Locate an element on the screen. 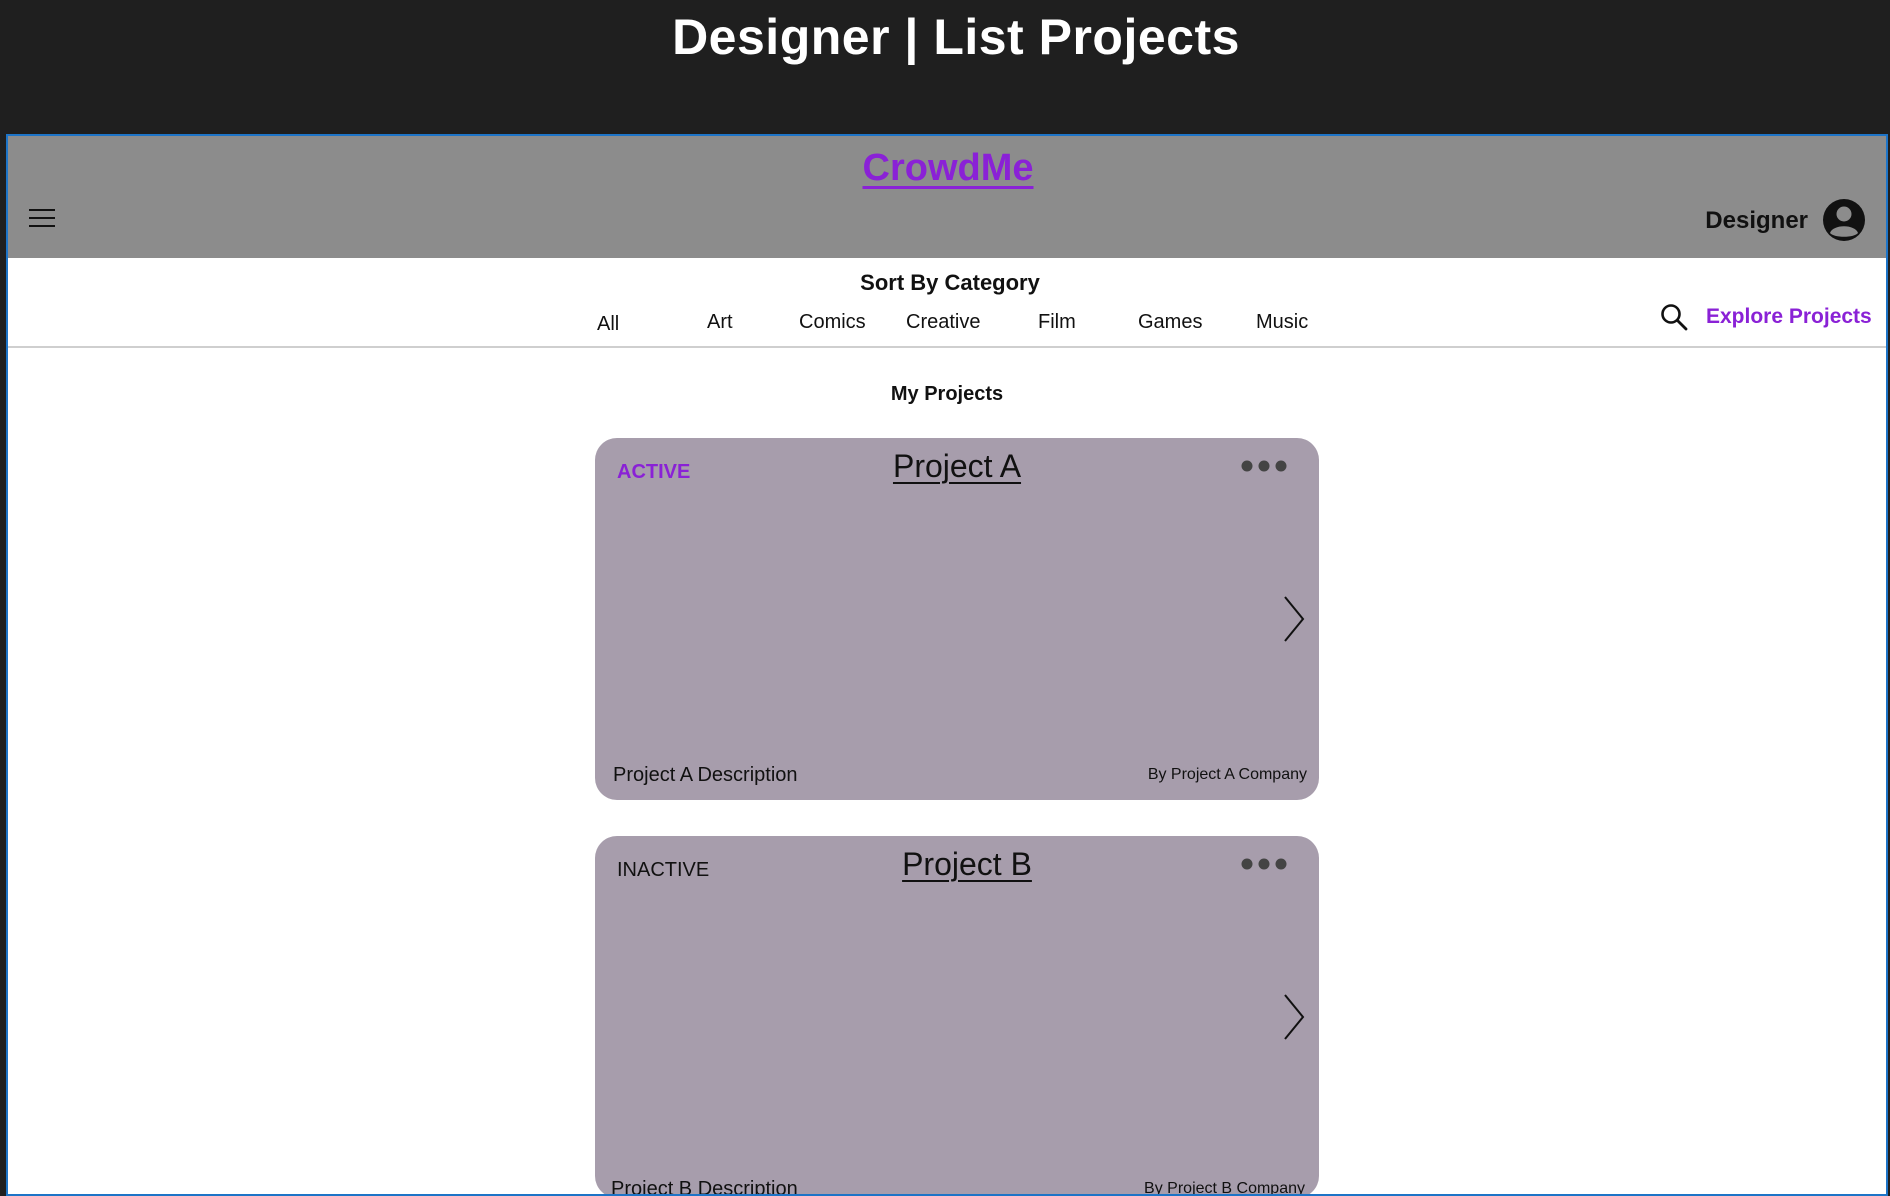  category-creative: Creative is located at coordinates (943, 322).